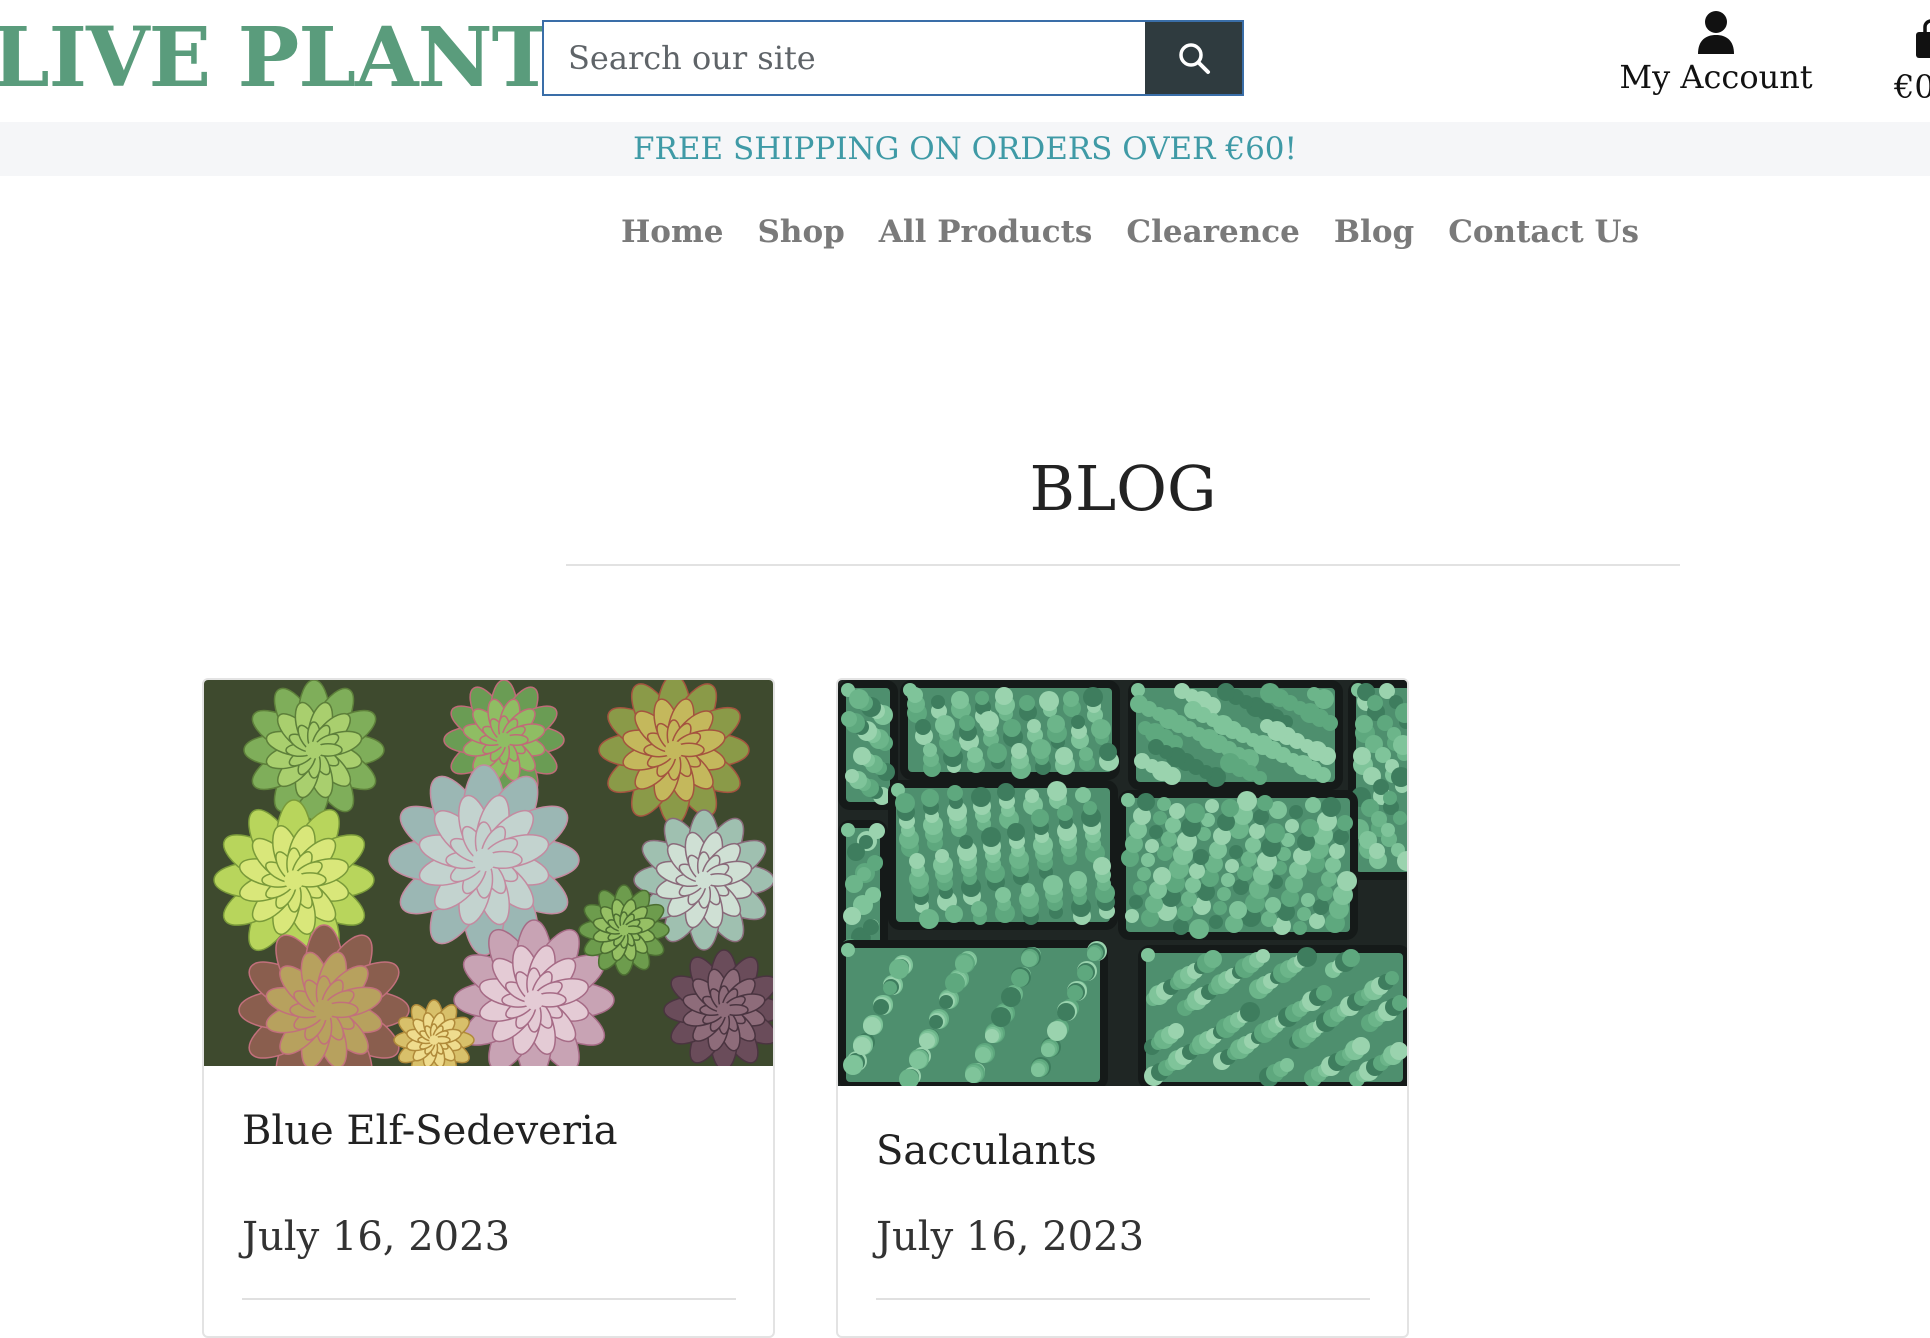 This screenshot has width=1930, height=1338. What do you see at coordinates (986, 1151) in the screenshot?
I see `blog-post-title: Sacculants` at bounding box center [986, 1151].